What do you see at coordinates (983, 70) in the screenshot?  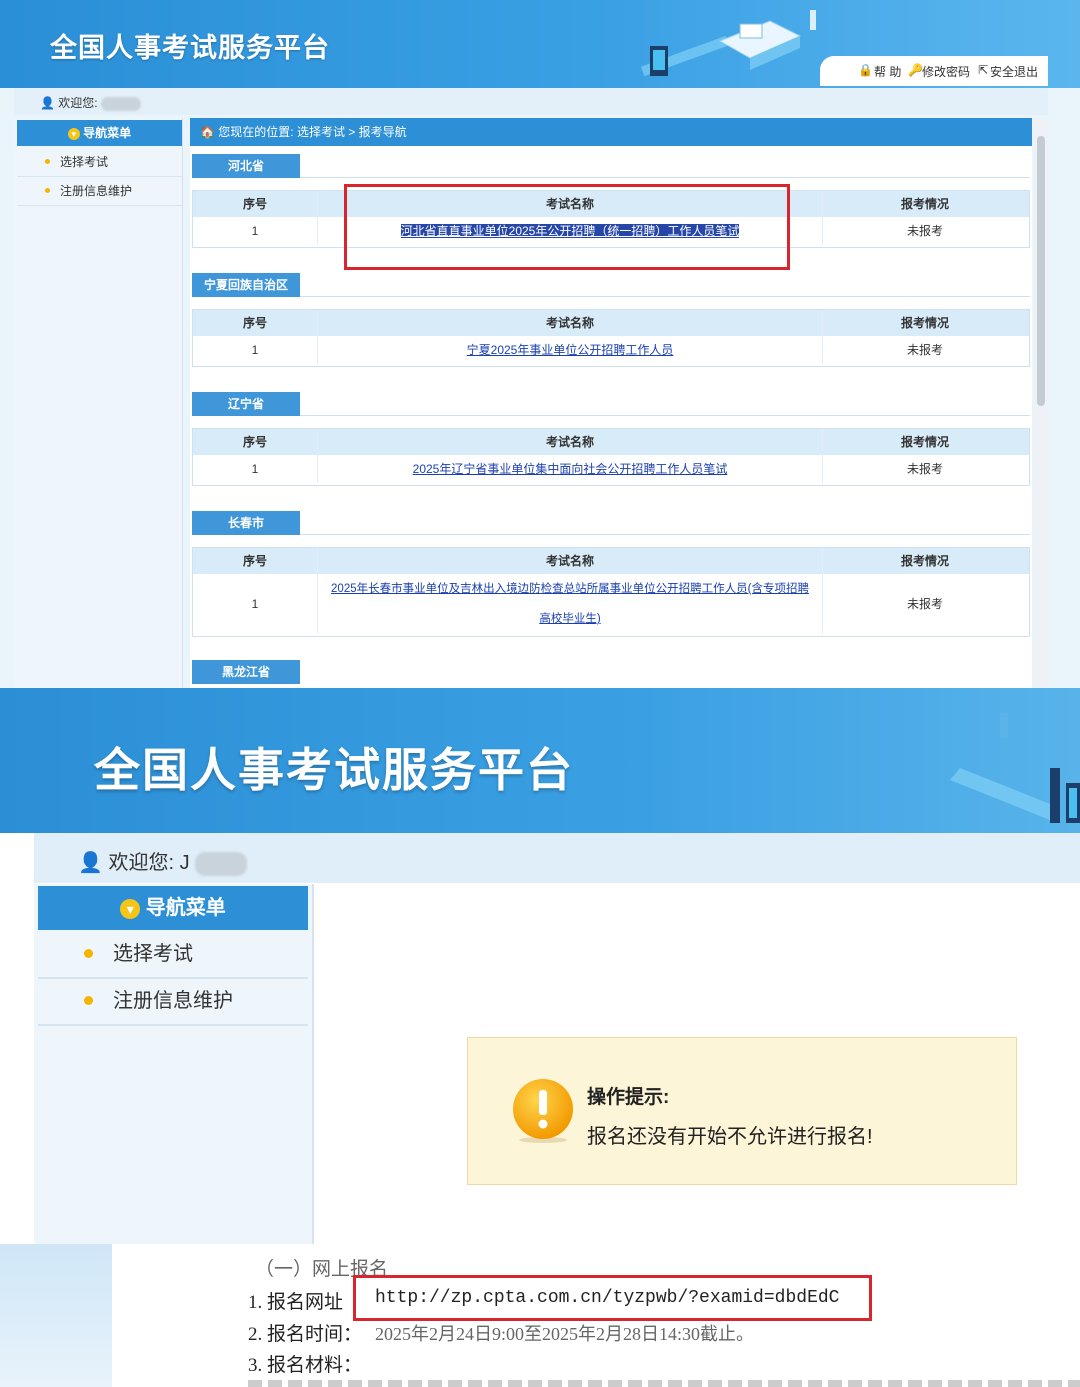 I see `logout-icon: ⇱` at bounding box center [983, 70].